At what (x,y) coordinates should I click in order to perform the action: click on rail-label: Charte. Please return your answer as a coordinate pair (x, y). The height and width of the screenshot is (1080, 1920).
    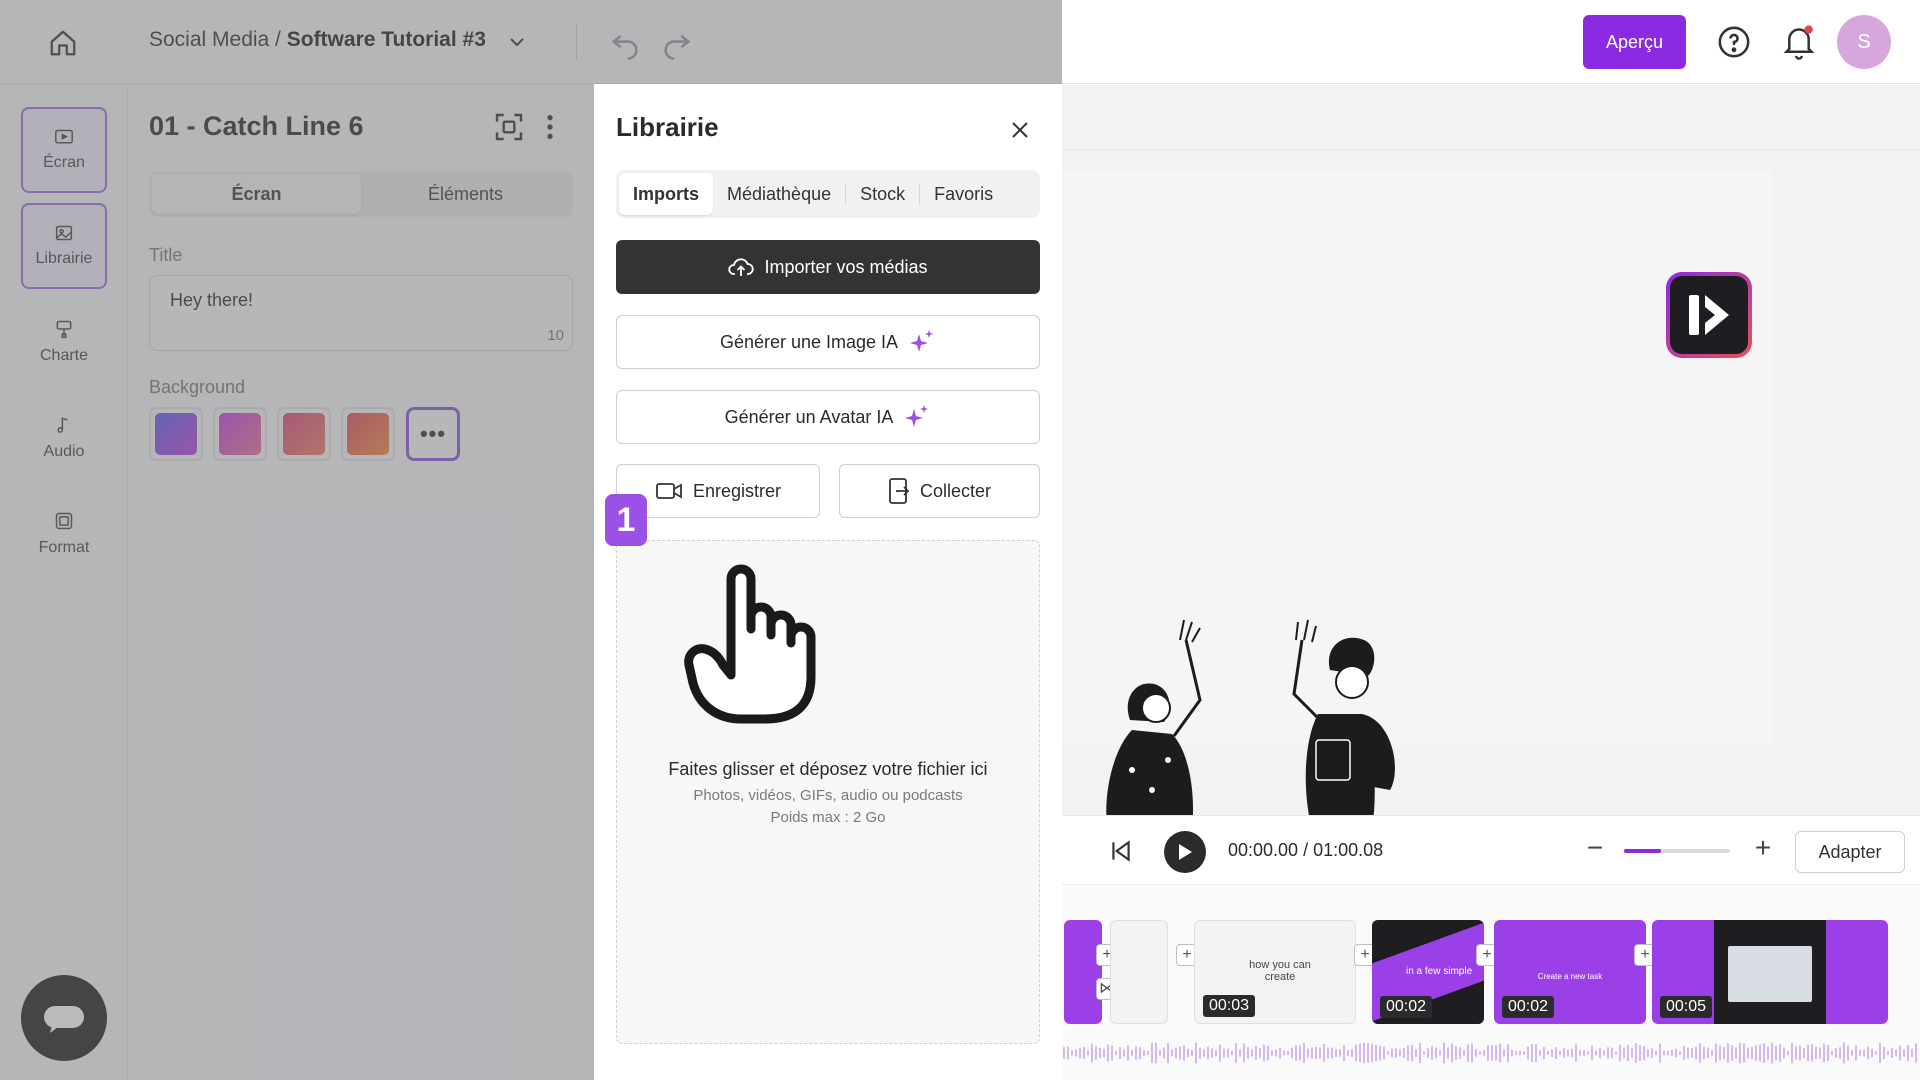
    Looking at the image, I should click on (64, 355).